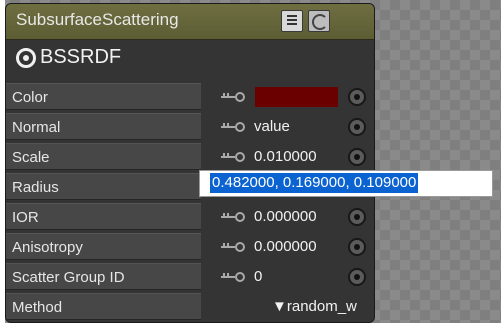  I want to click on property-value: 0.010000, so click(289, 157).